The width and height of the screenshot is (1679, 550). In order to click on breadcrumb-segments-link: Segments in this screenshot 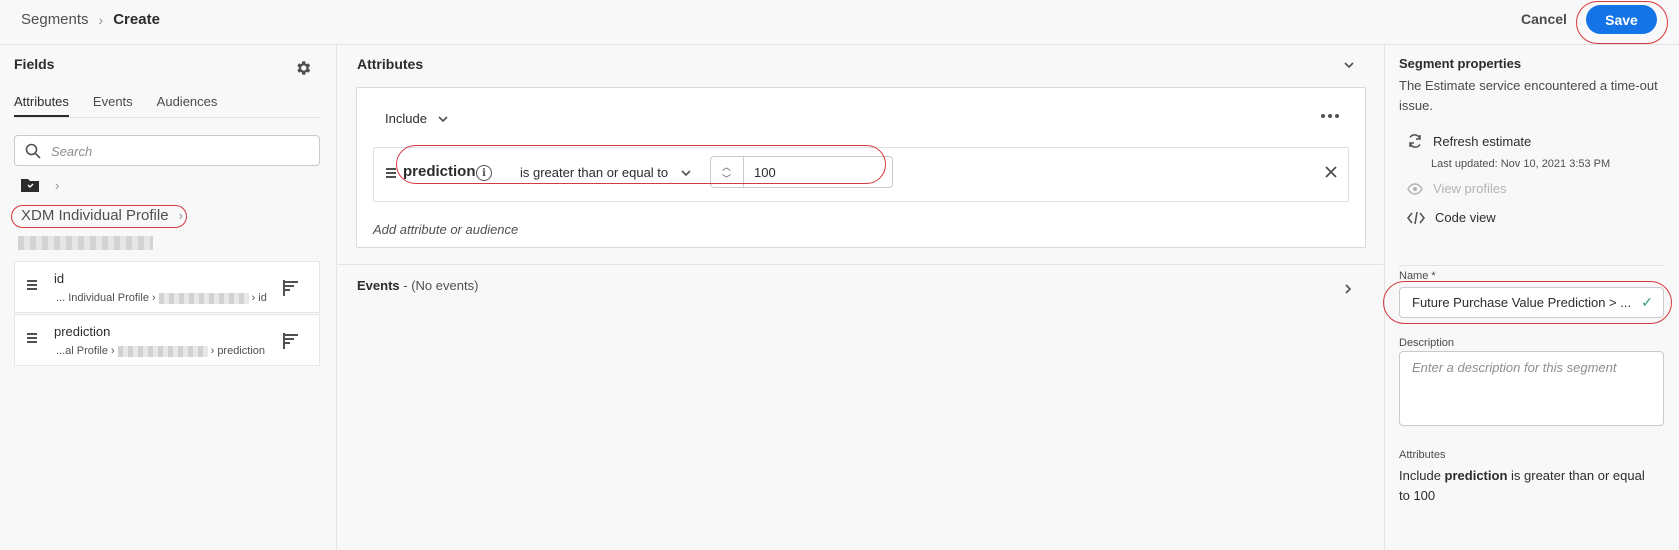, I will do `click(55, 19)`.